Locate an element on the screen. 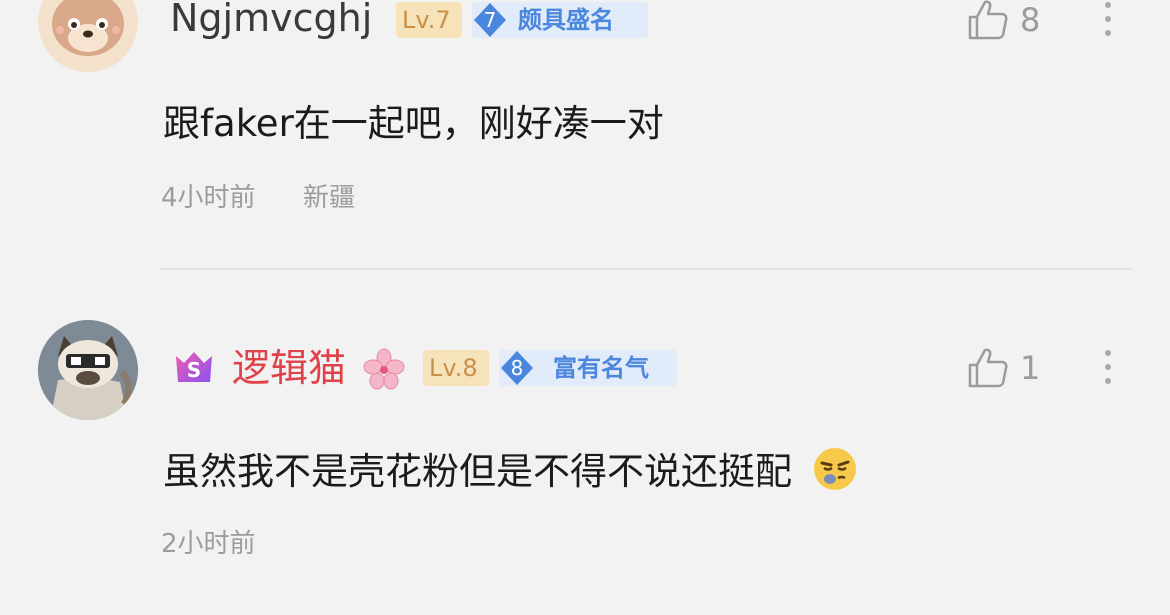 Image resolution: width=1170 pixels, height=615 pixels. comment-time: 2小时前 is located at coordinates (208, 544).